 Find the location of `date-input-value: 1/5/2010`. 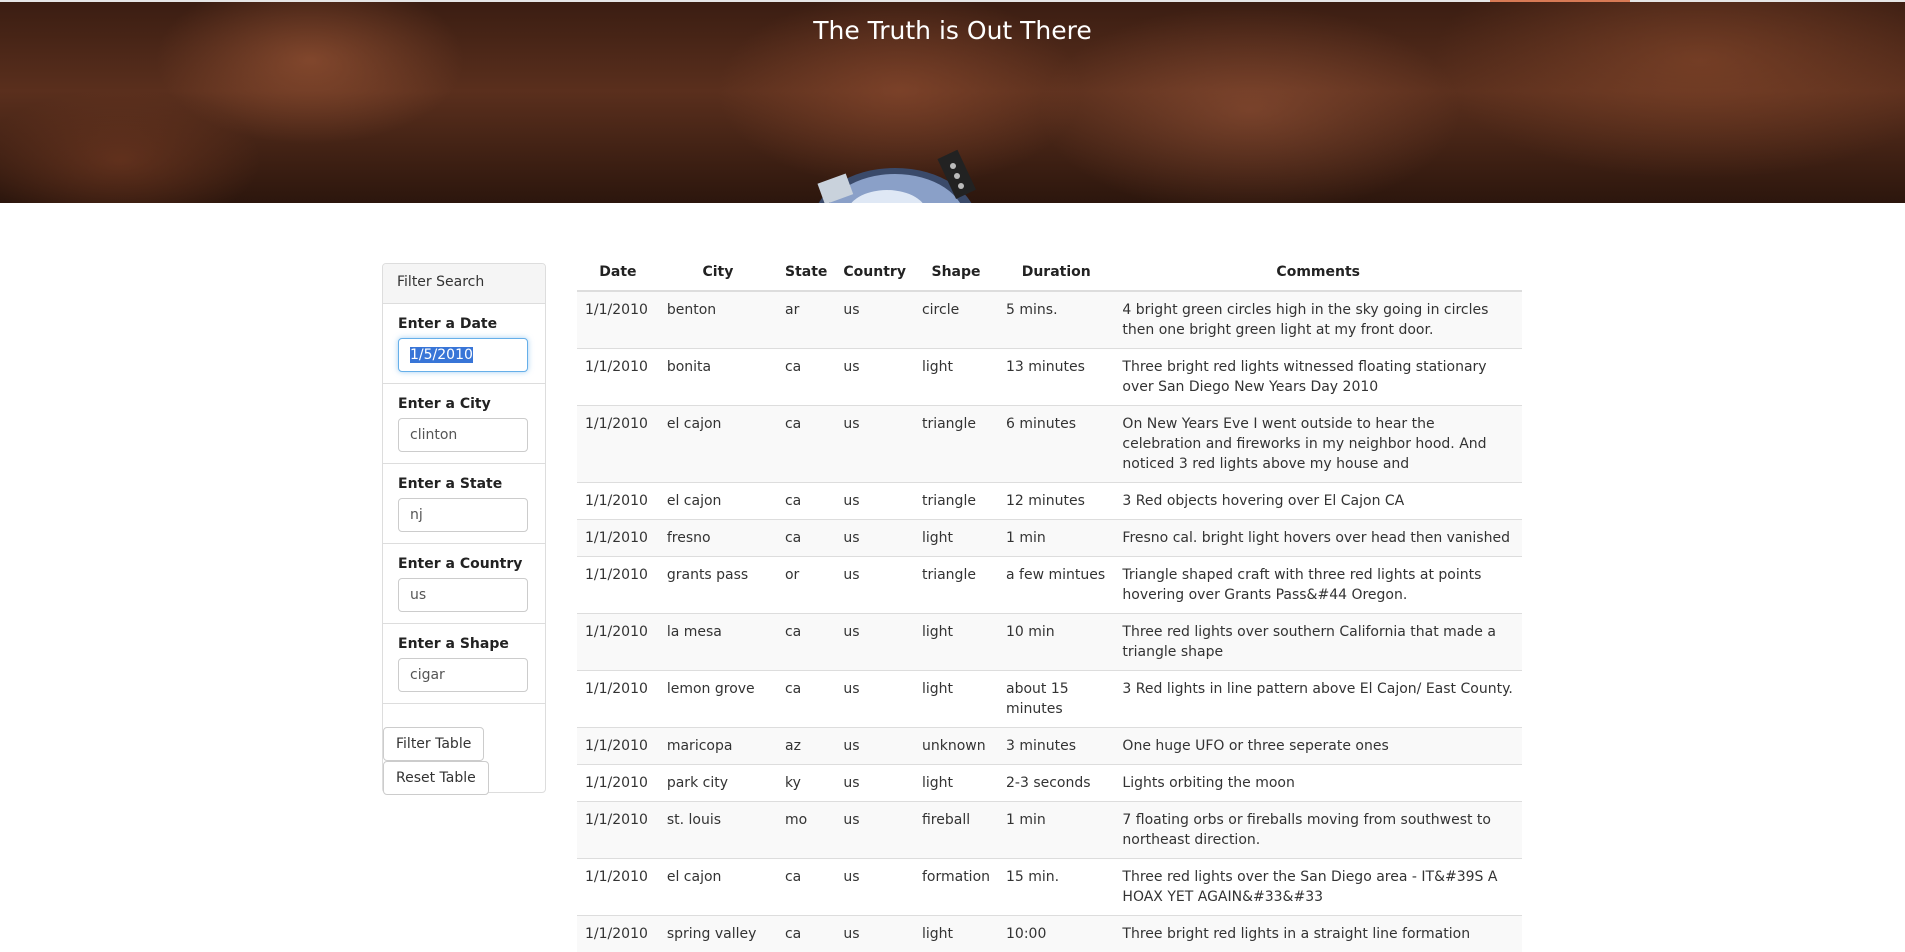

date-input-value: 1/5/2010 is located at coordinates (441, 355).